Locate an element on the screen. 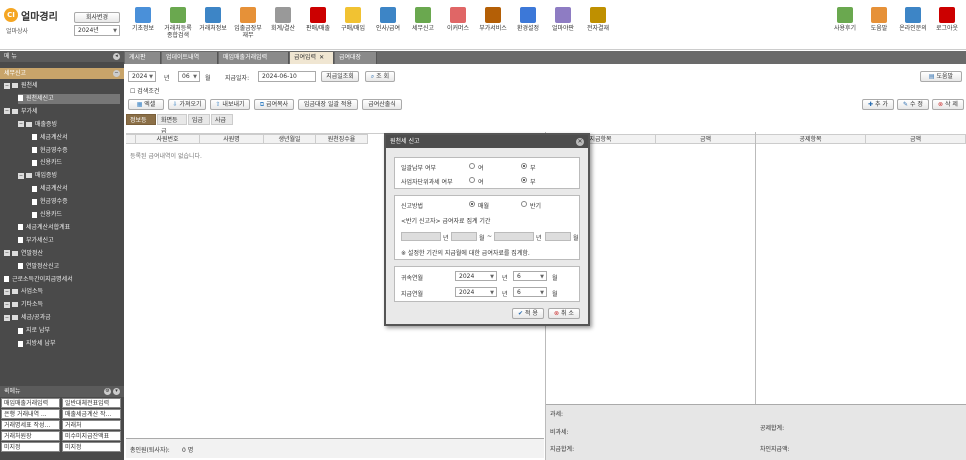  quick-menu-item: 미수미지급잔액표 is located at coordinates (91, 436).